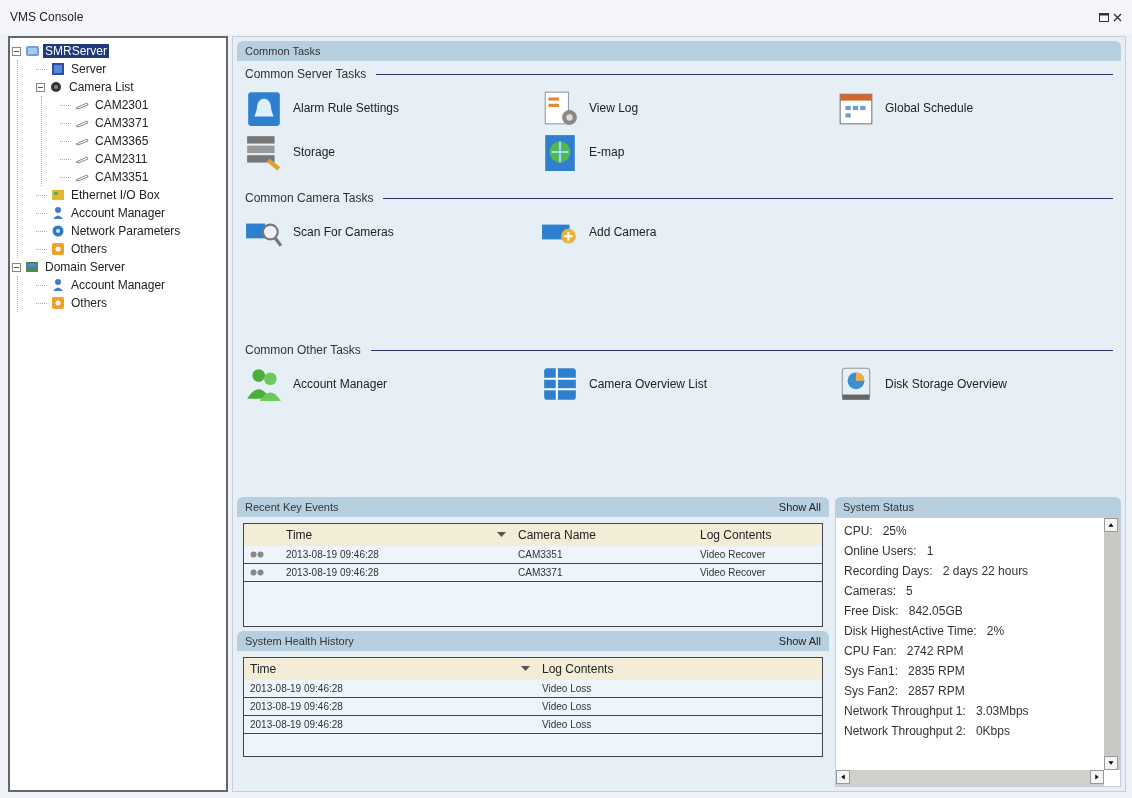 This screenshot has height=798, width=1132. What do you see at coordinates (122, 123) in the screenshot?
I see `tree-item: CAM3371` at bounding box center [122, 123].